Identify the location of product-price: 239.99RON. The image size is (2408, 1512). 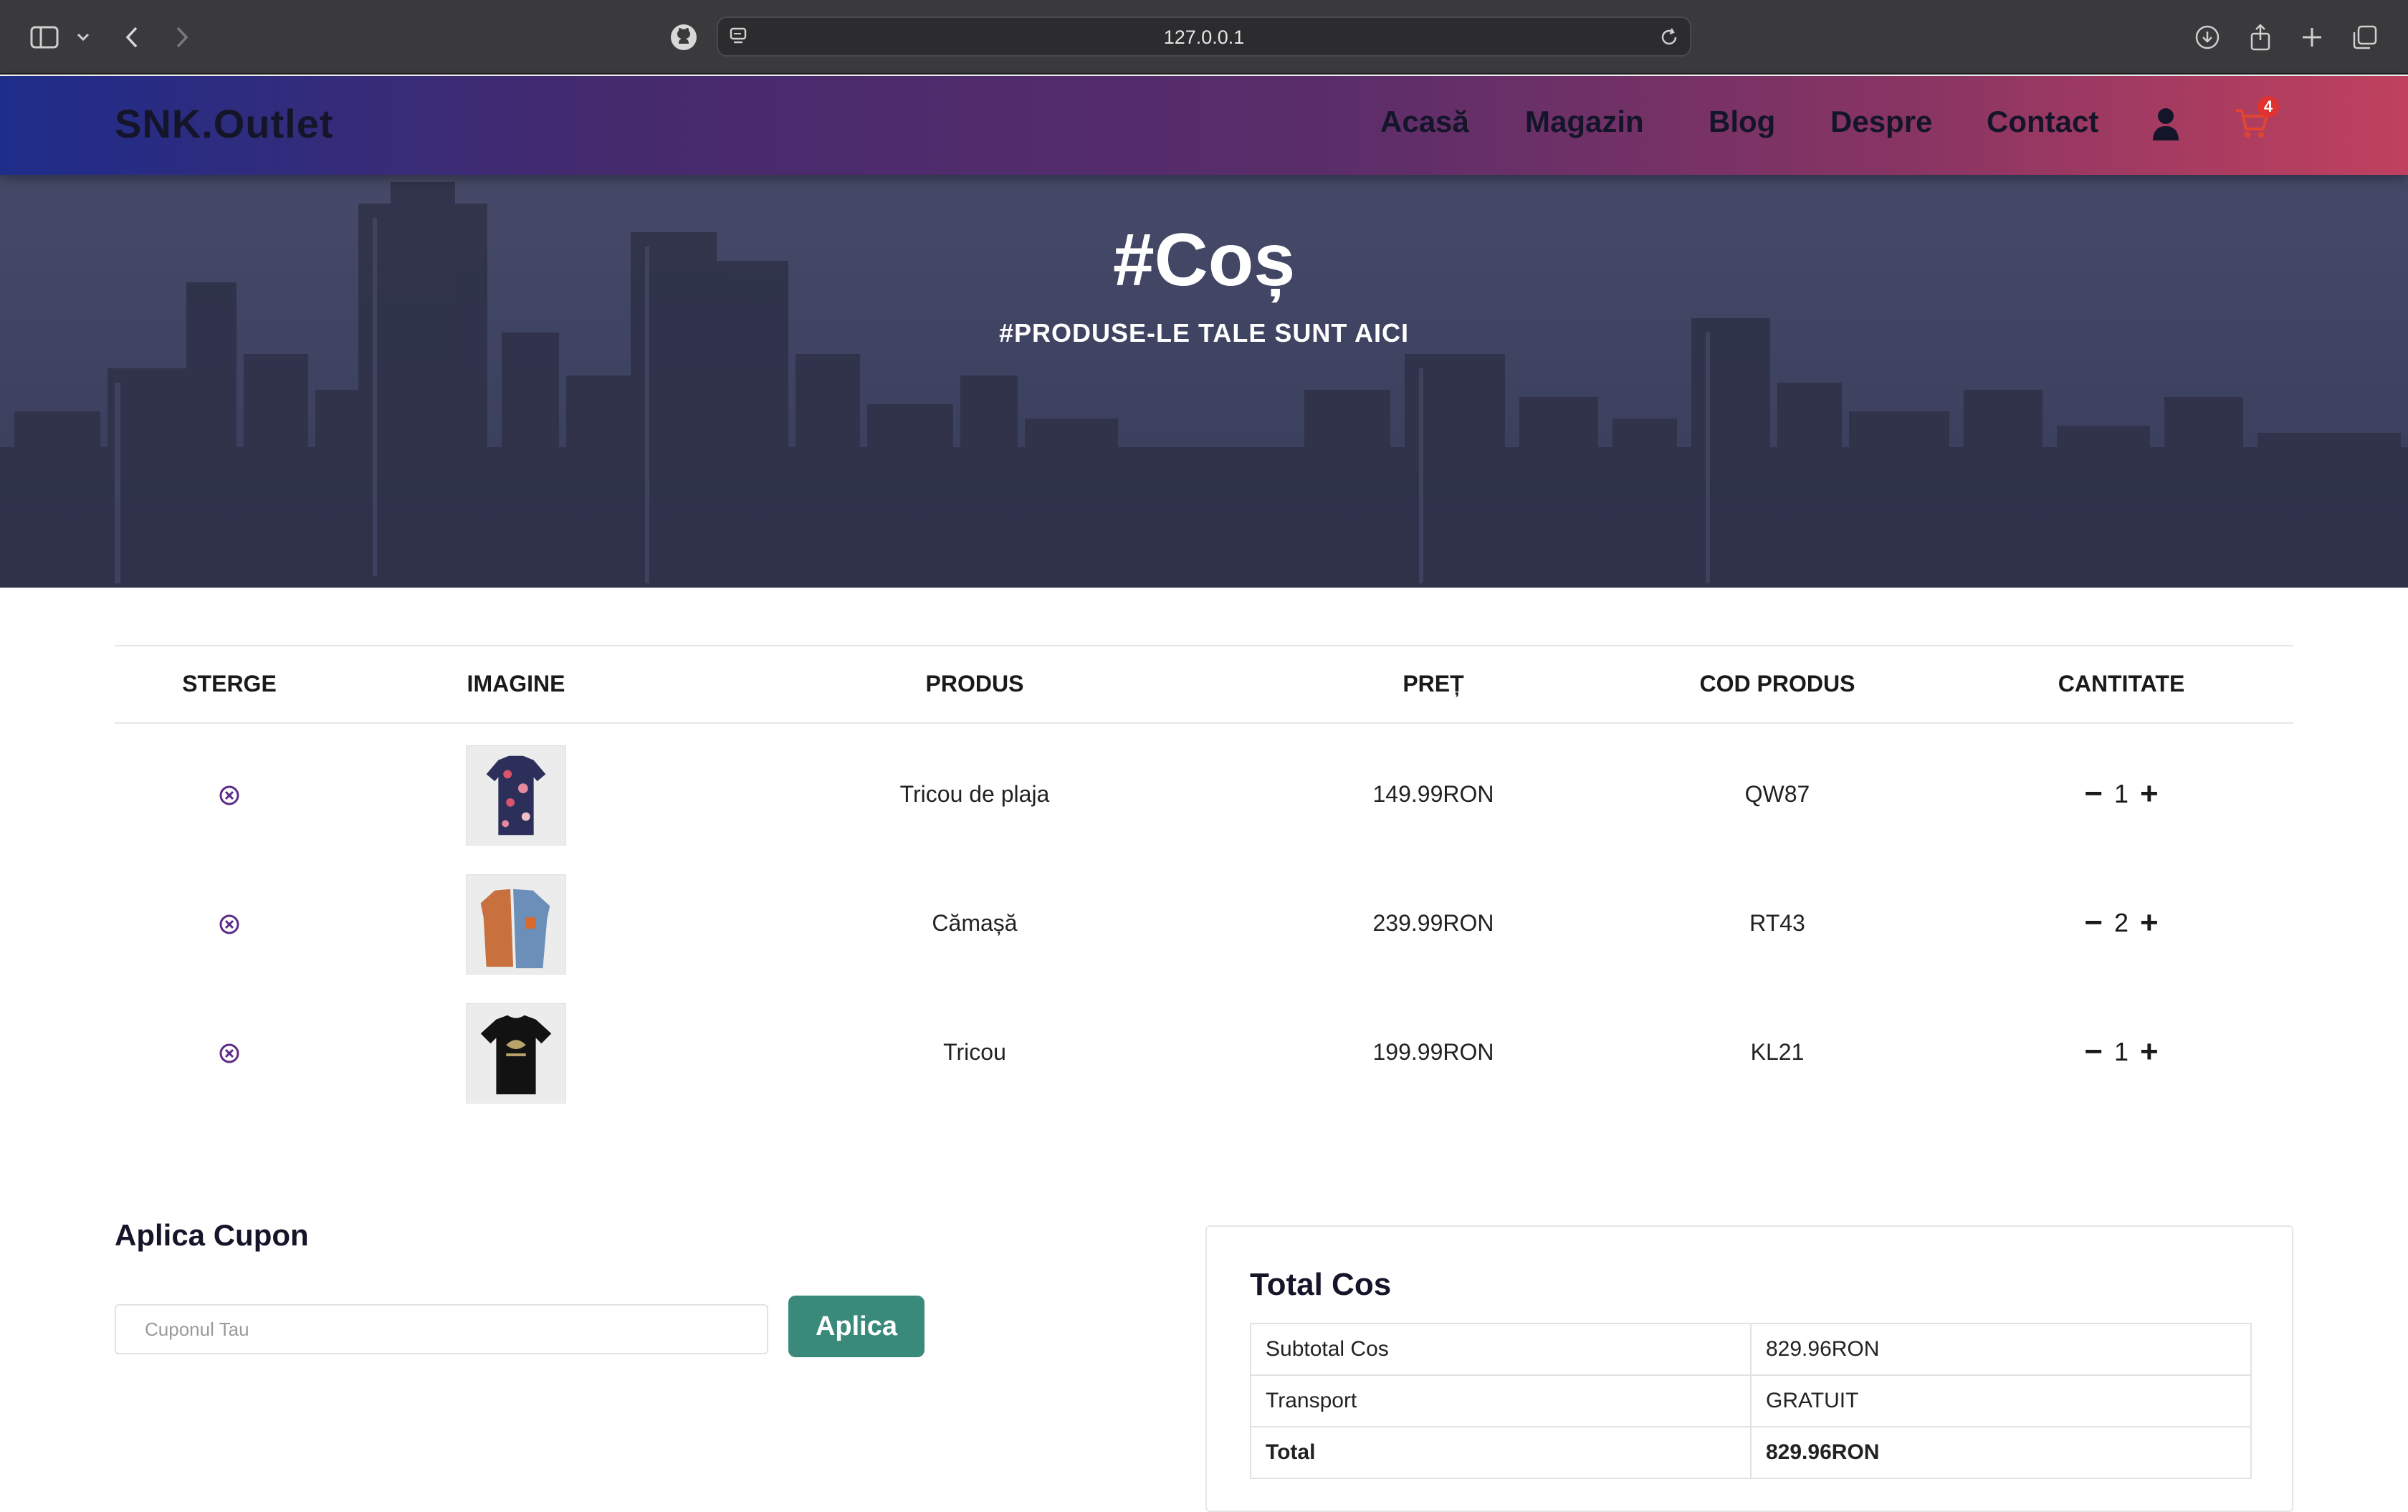
(1433, 923).